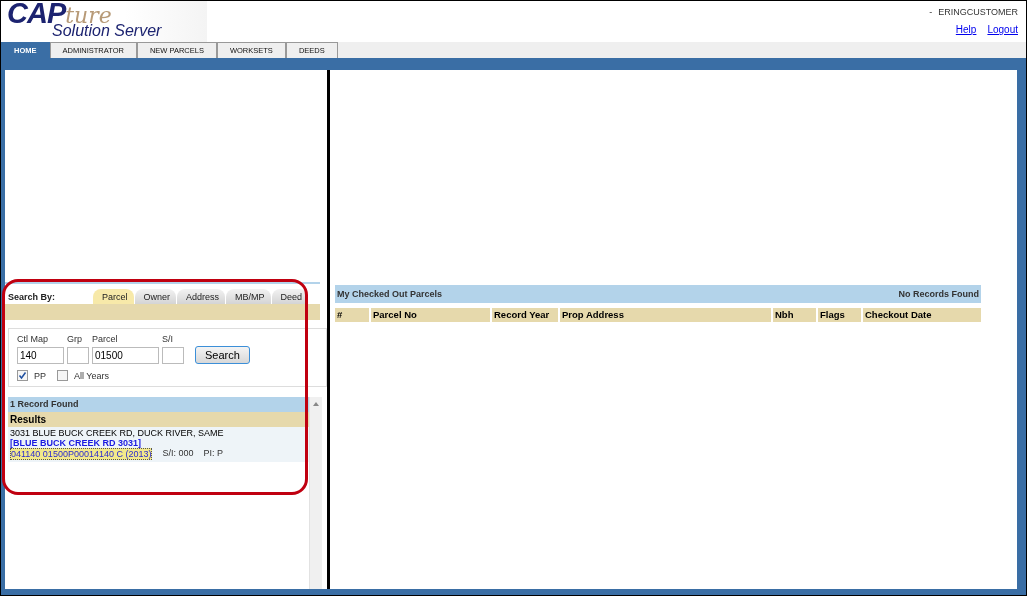 The width and height of the screenshot is (1027, 596). What do you see at coordinates (33, 339) in the screenshot?
I see `field-label: Ctl Map` at bounding box center [33, 339].